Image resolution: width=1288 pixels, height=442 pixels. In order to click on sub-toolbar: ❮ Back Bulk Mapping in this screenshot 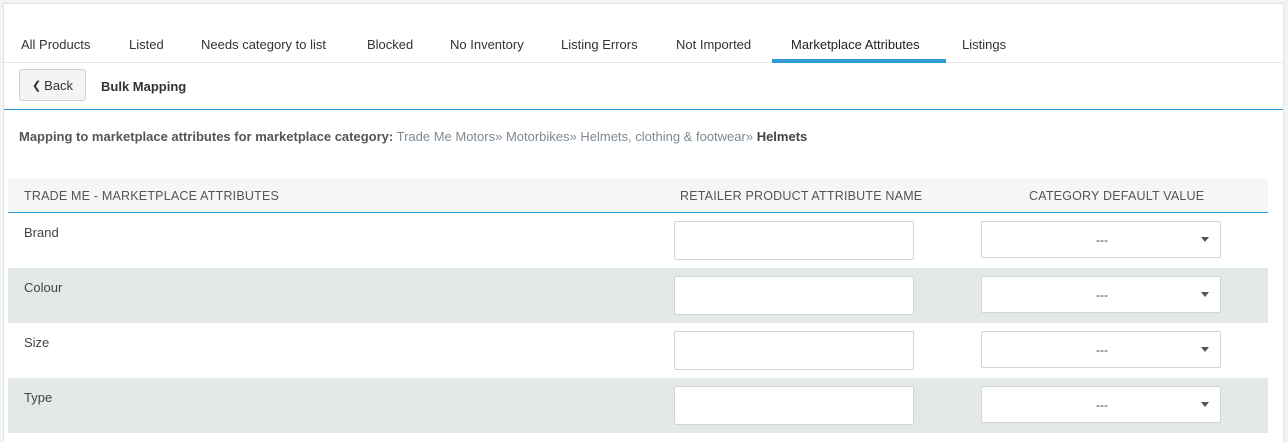, I will do `click(643, 86)`.